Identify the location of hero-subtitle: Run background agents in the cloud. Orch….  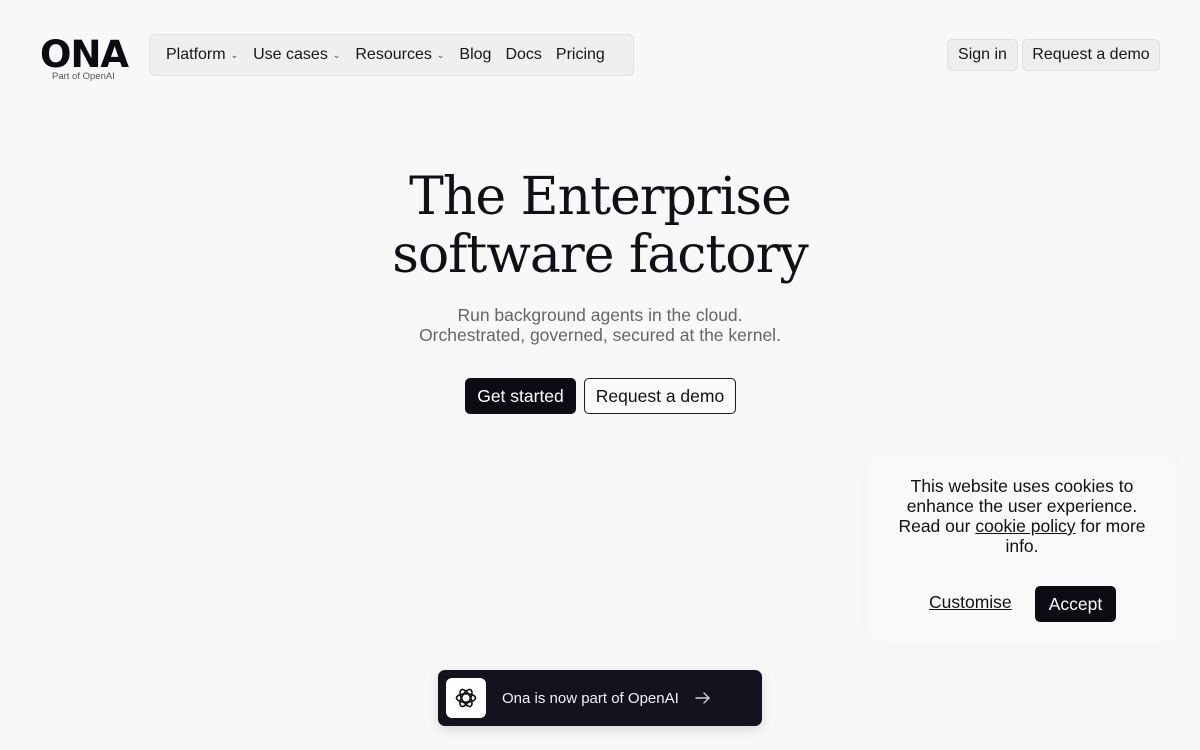
(600, 325).